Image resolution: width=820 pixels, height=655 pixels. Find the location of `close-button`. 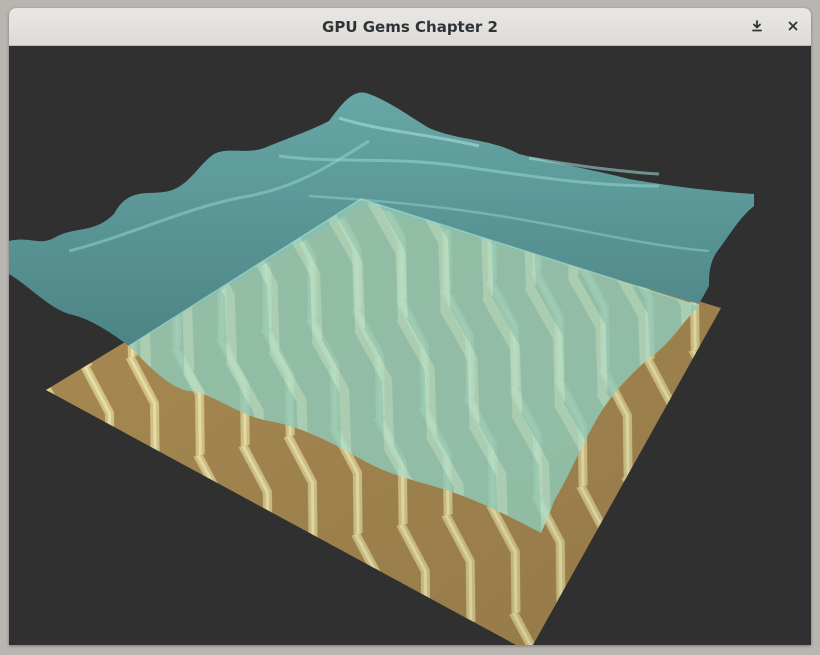

close-button is located at coordinates (793, 26).